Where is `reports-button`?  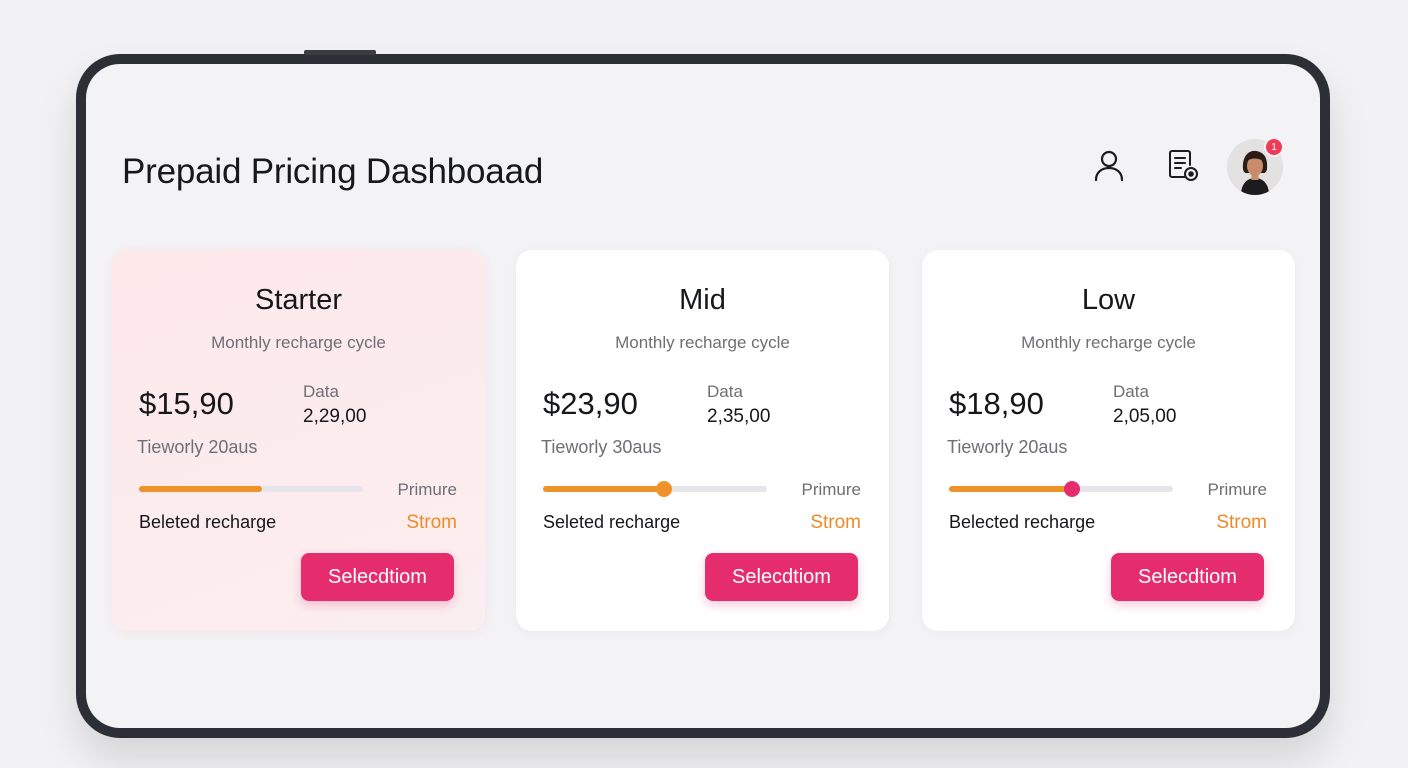
reports-button is located at coordinates (1182, 167).